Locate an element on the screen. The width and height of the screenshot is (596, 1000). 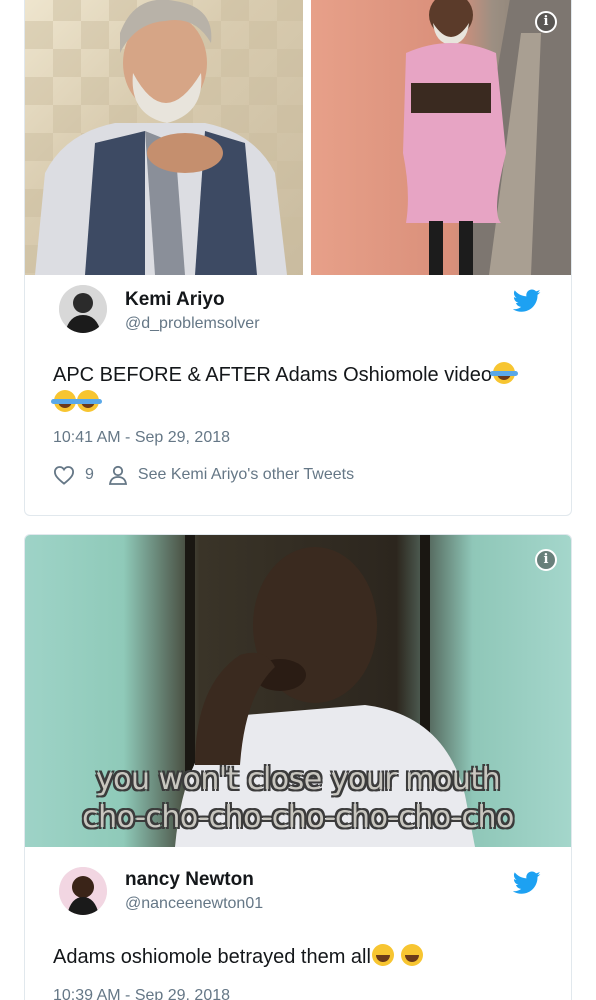
heart-icon is located at coordinates (64, 475).